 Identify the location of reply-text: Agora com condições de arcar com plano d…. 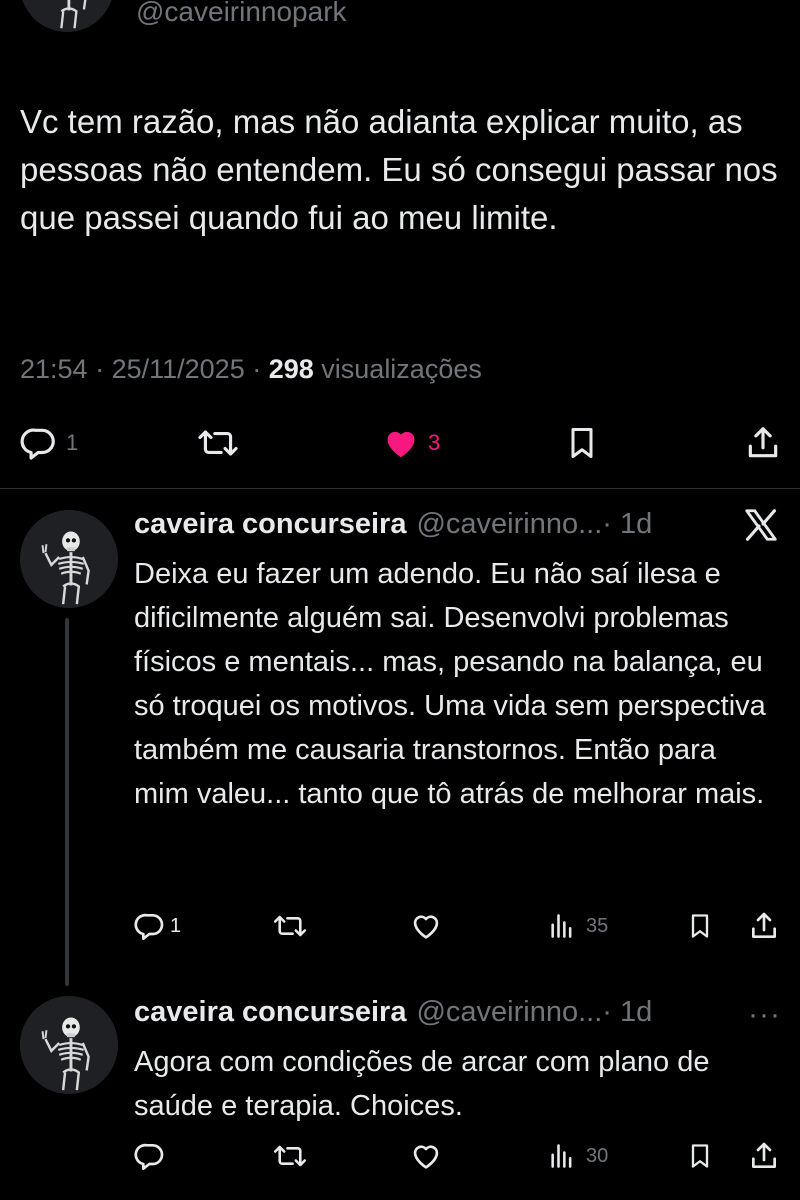
(422, 1084).